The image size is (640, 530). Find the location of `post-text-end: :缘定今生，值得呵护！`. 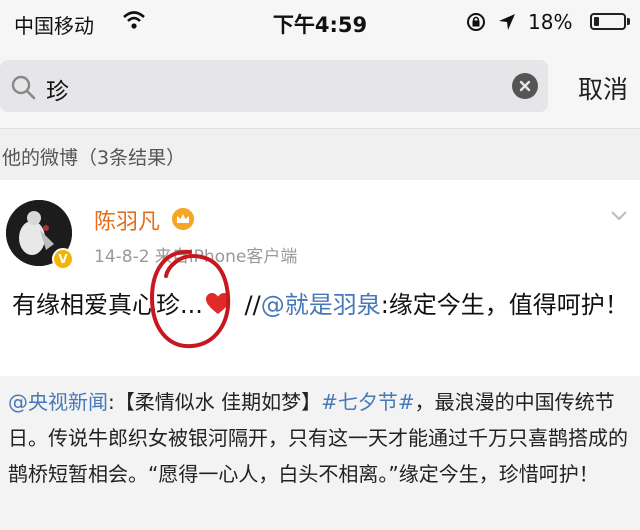

post-text-end: :缘定今生，值得呵护！ is located at coordinates (504, 305).